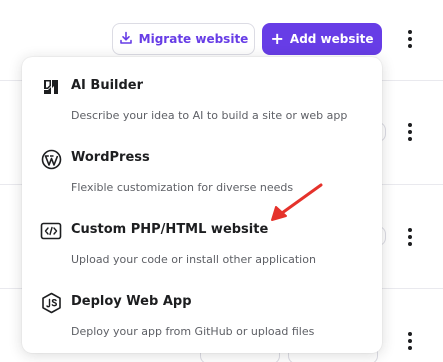  I want to click on plus-icon: +, so click(277, 38).